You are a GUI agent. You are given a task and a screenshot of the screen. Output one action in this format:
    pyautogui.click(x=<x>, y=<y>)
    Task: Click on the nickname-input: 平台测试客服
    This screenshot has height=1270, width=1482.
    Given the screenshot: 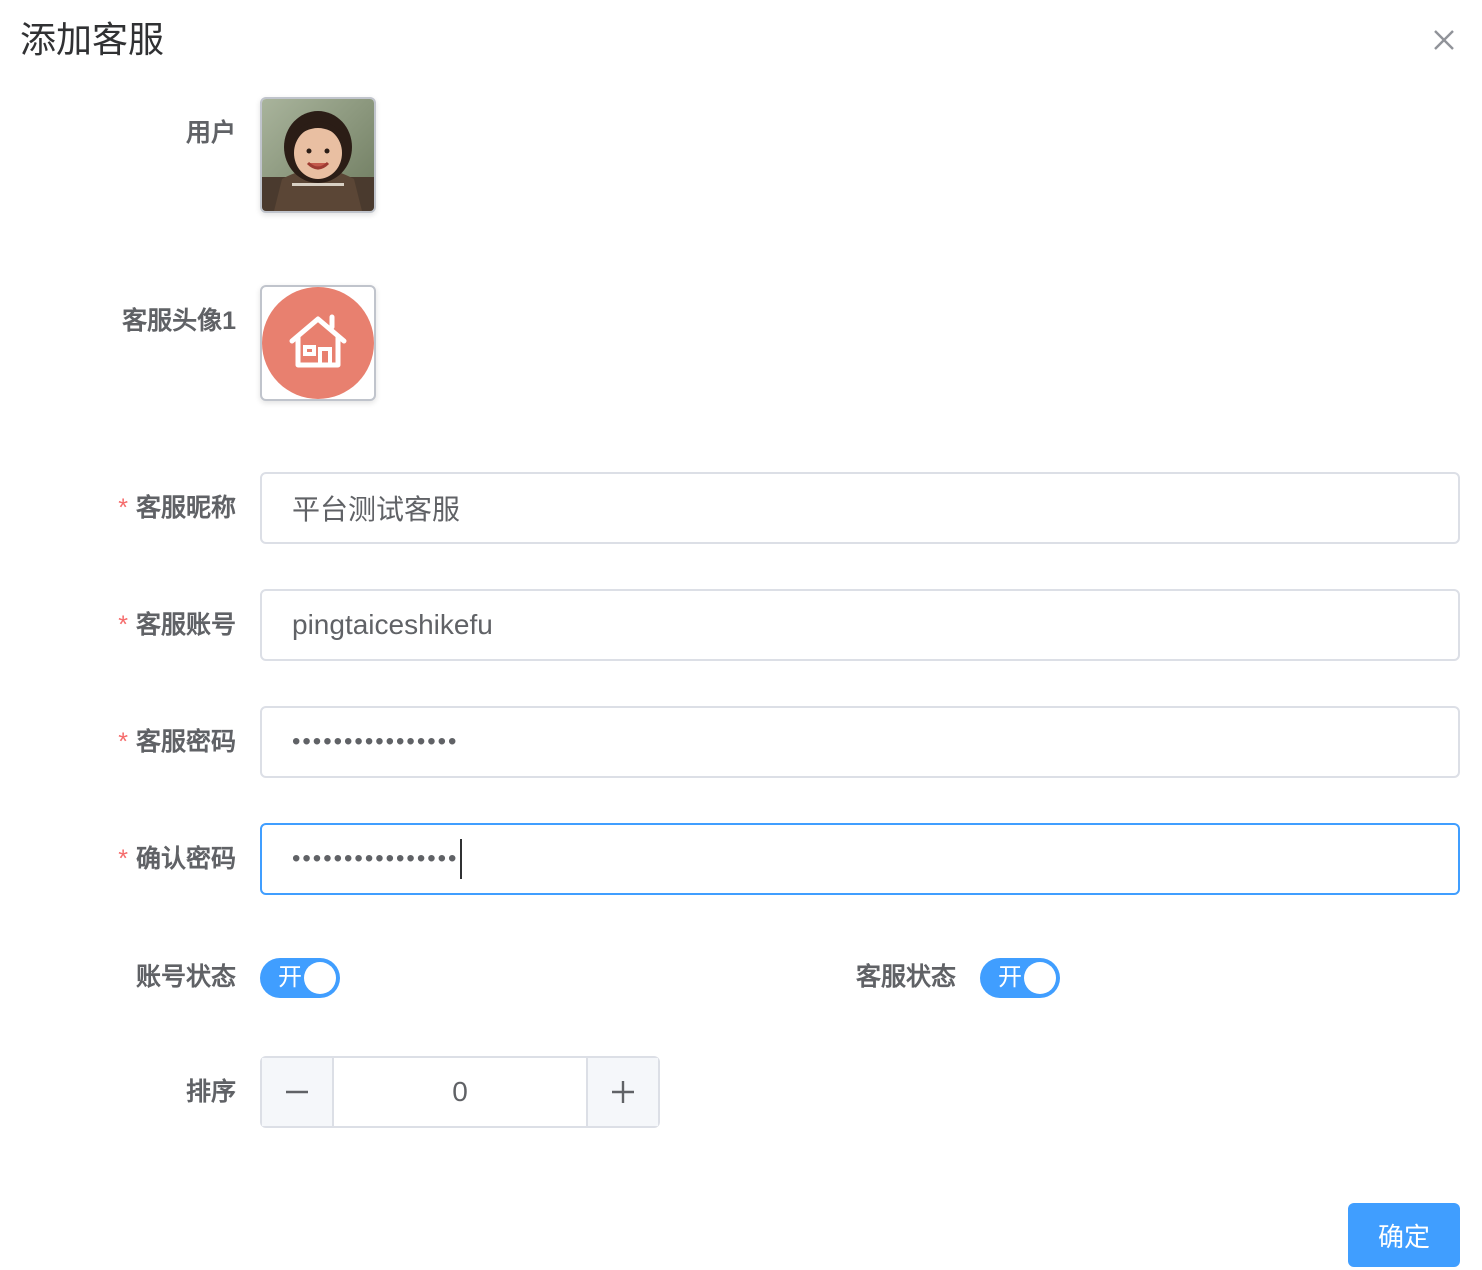 What is the action you would take?
    pyautogui.click(x=860, y=508)
    